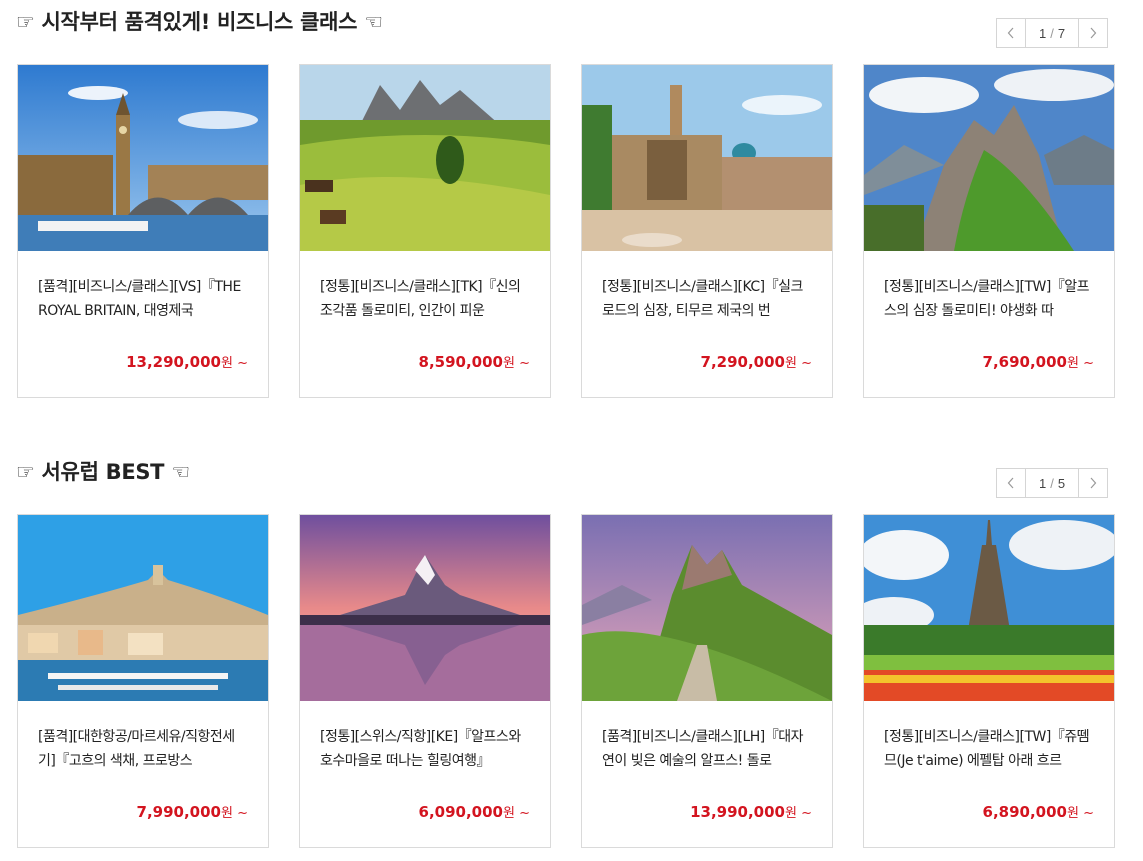 This screenshot has height=861, width=1143. I want to click on product-image-london, so click(143, 158).